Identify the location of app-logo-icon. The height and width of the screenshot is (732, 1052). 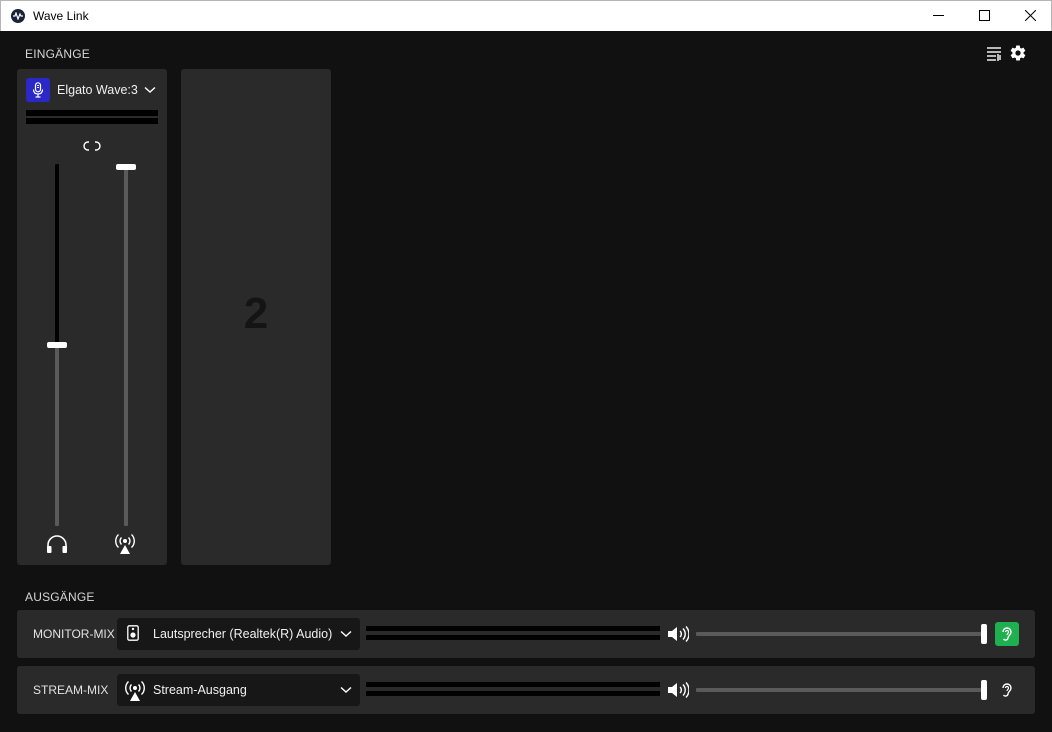
(18, 16).